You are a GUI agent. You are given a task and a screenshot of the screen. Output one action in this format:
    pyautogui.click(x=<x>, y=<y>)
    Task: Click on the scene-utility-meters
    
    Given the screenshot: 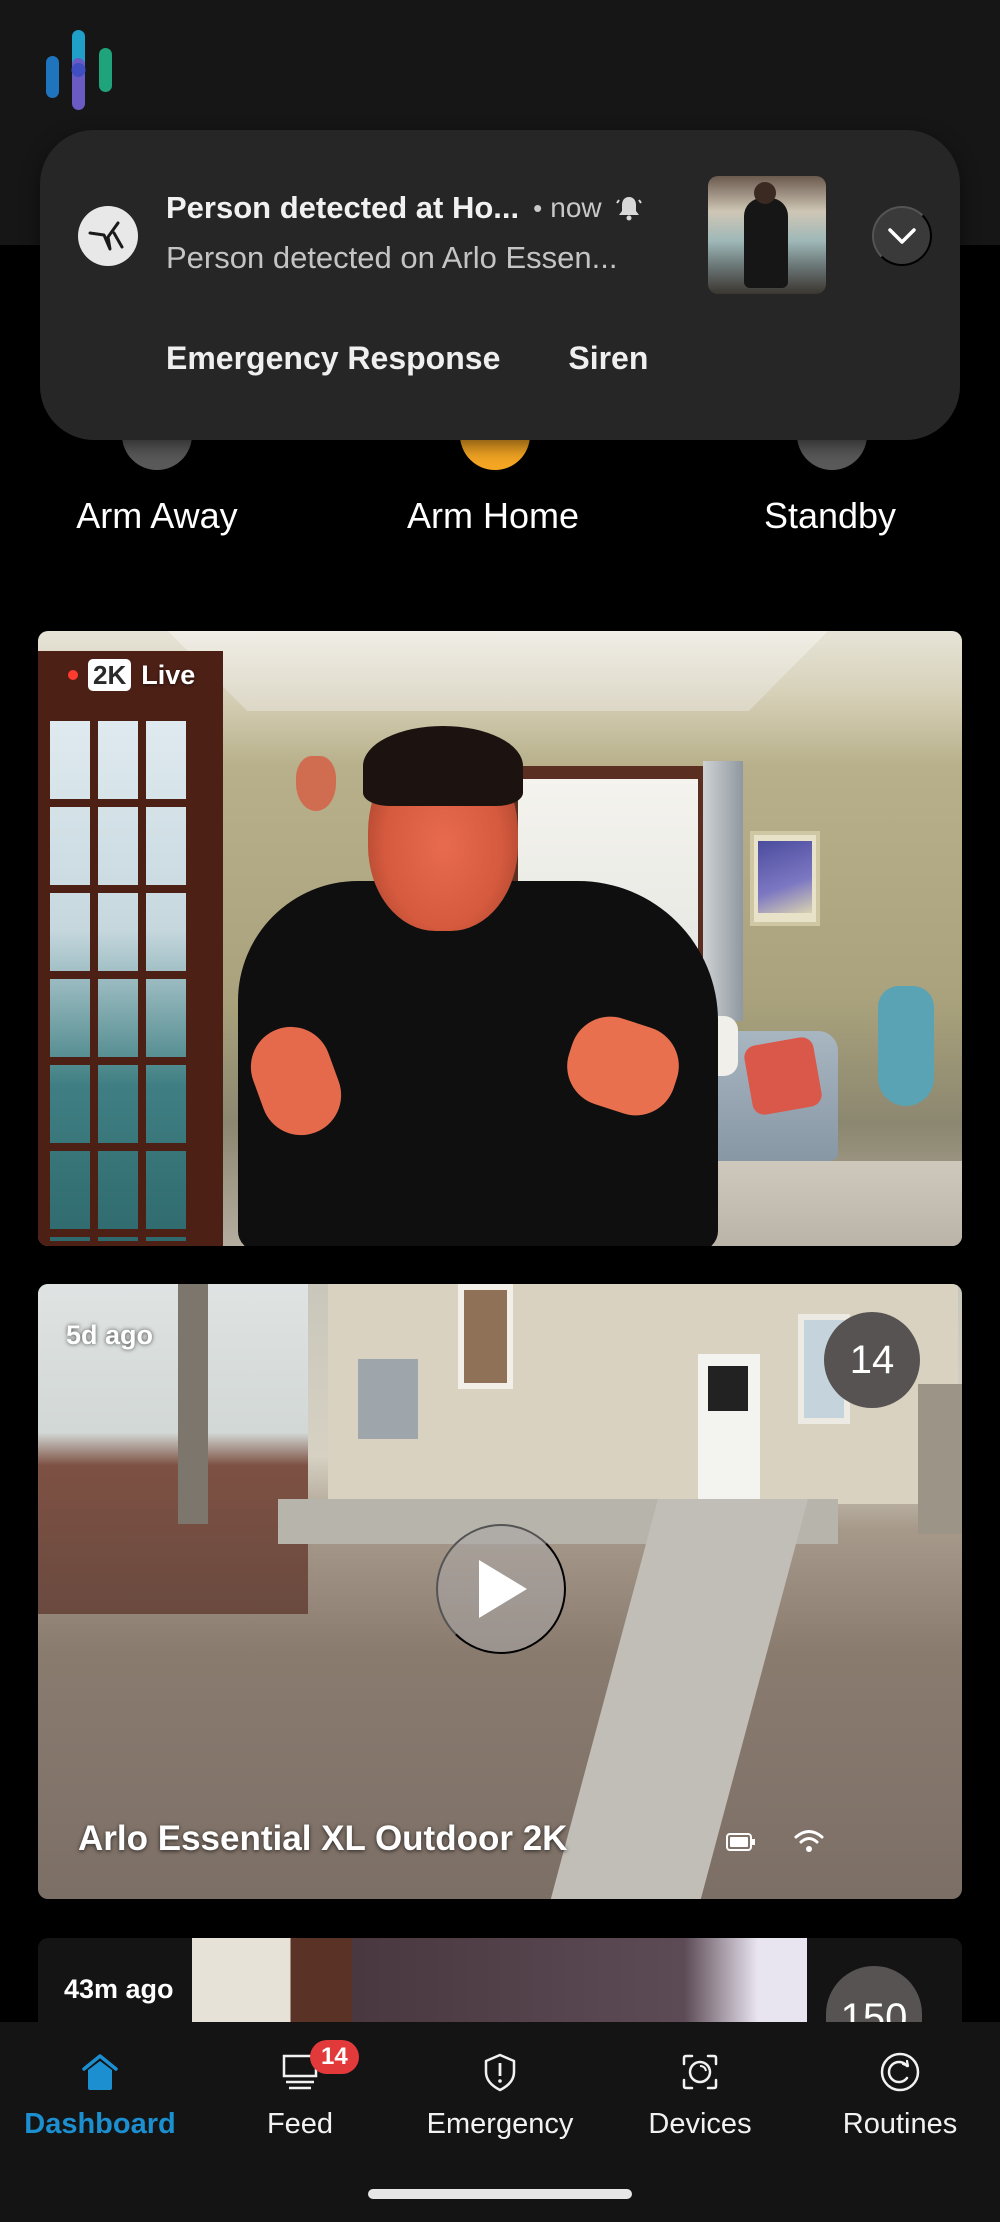 What is the action you would take?
    pyautogui.click(x=388, y=1399)
    